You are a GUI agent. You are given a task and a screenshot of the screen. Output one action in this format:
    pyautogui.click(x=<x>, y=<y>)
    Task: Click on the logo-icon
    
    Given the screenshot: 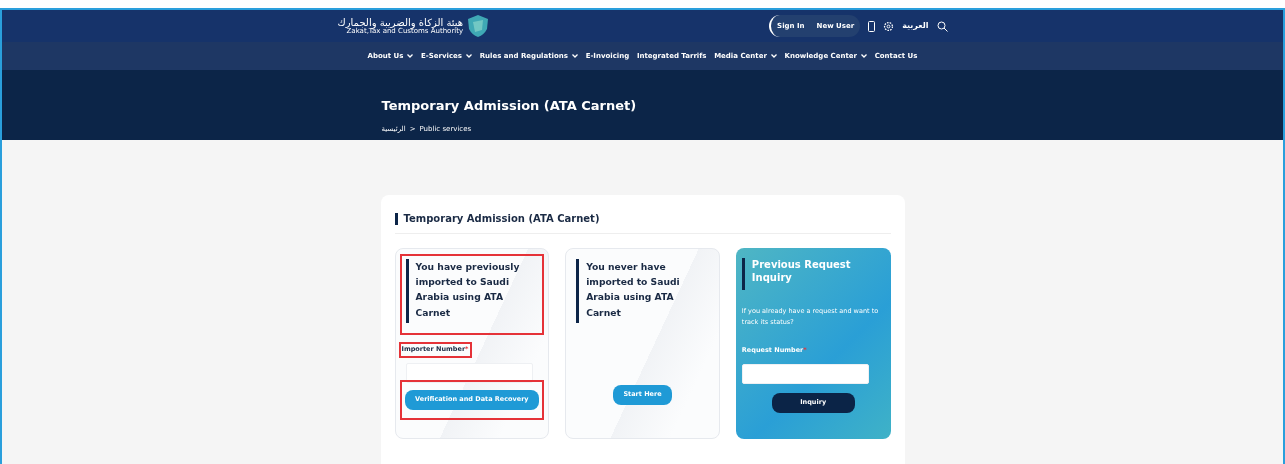 What is the action you would take?
    pyautogui.click(x=478, y=26)
    